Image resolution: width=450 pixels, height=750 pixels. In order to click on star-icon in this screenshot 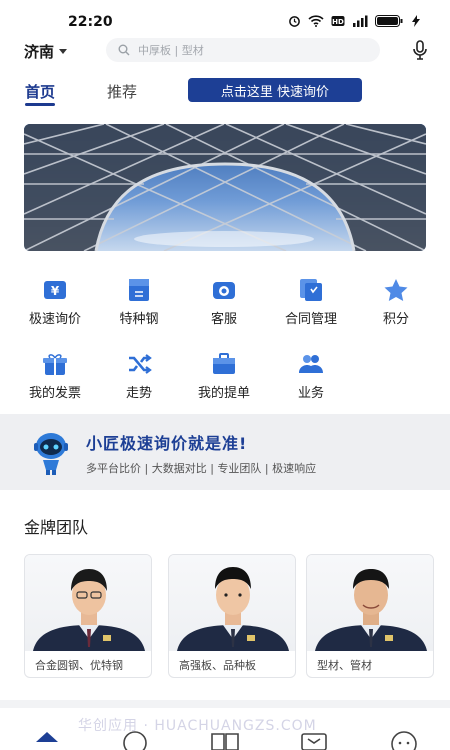, I will do `click(396, 290)`.